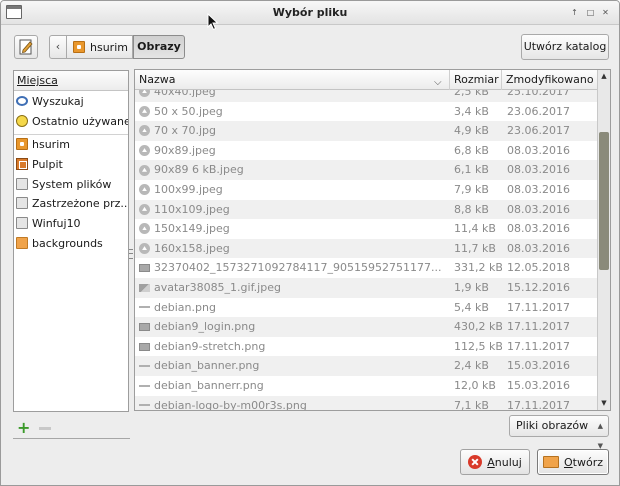 This screenshot has width=620, height=486. What do you see at coordinates (478, 268) in the screenshot?
I see `file-size: 331,2 kB` at bounding box center [478, 268].